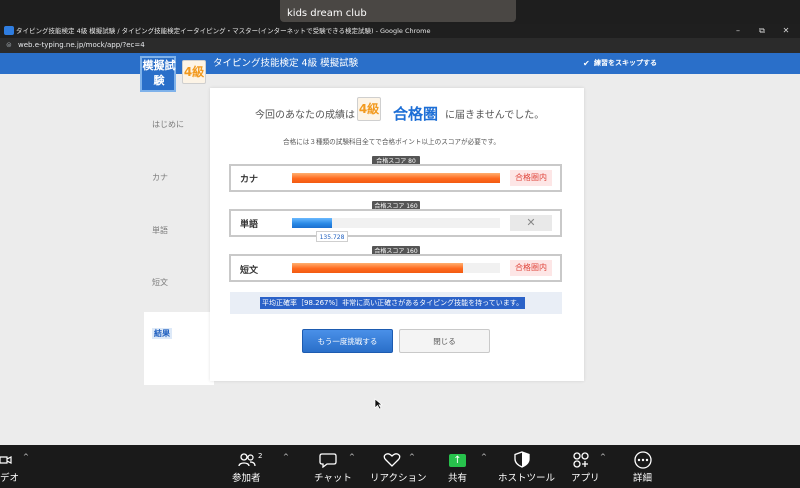 This screenshot has height=488, width=800. Describe the element at coordinates (585, 477) in the screenshot. I see `apps-label: アプリ` at that location.